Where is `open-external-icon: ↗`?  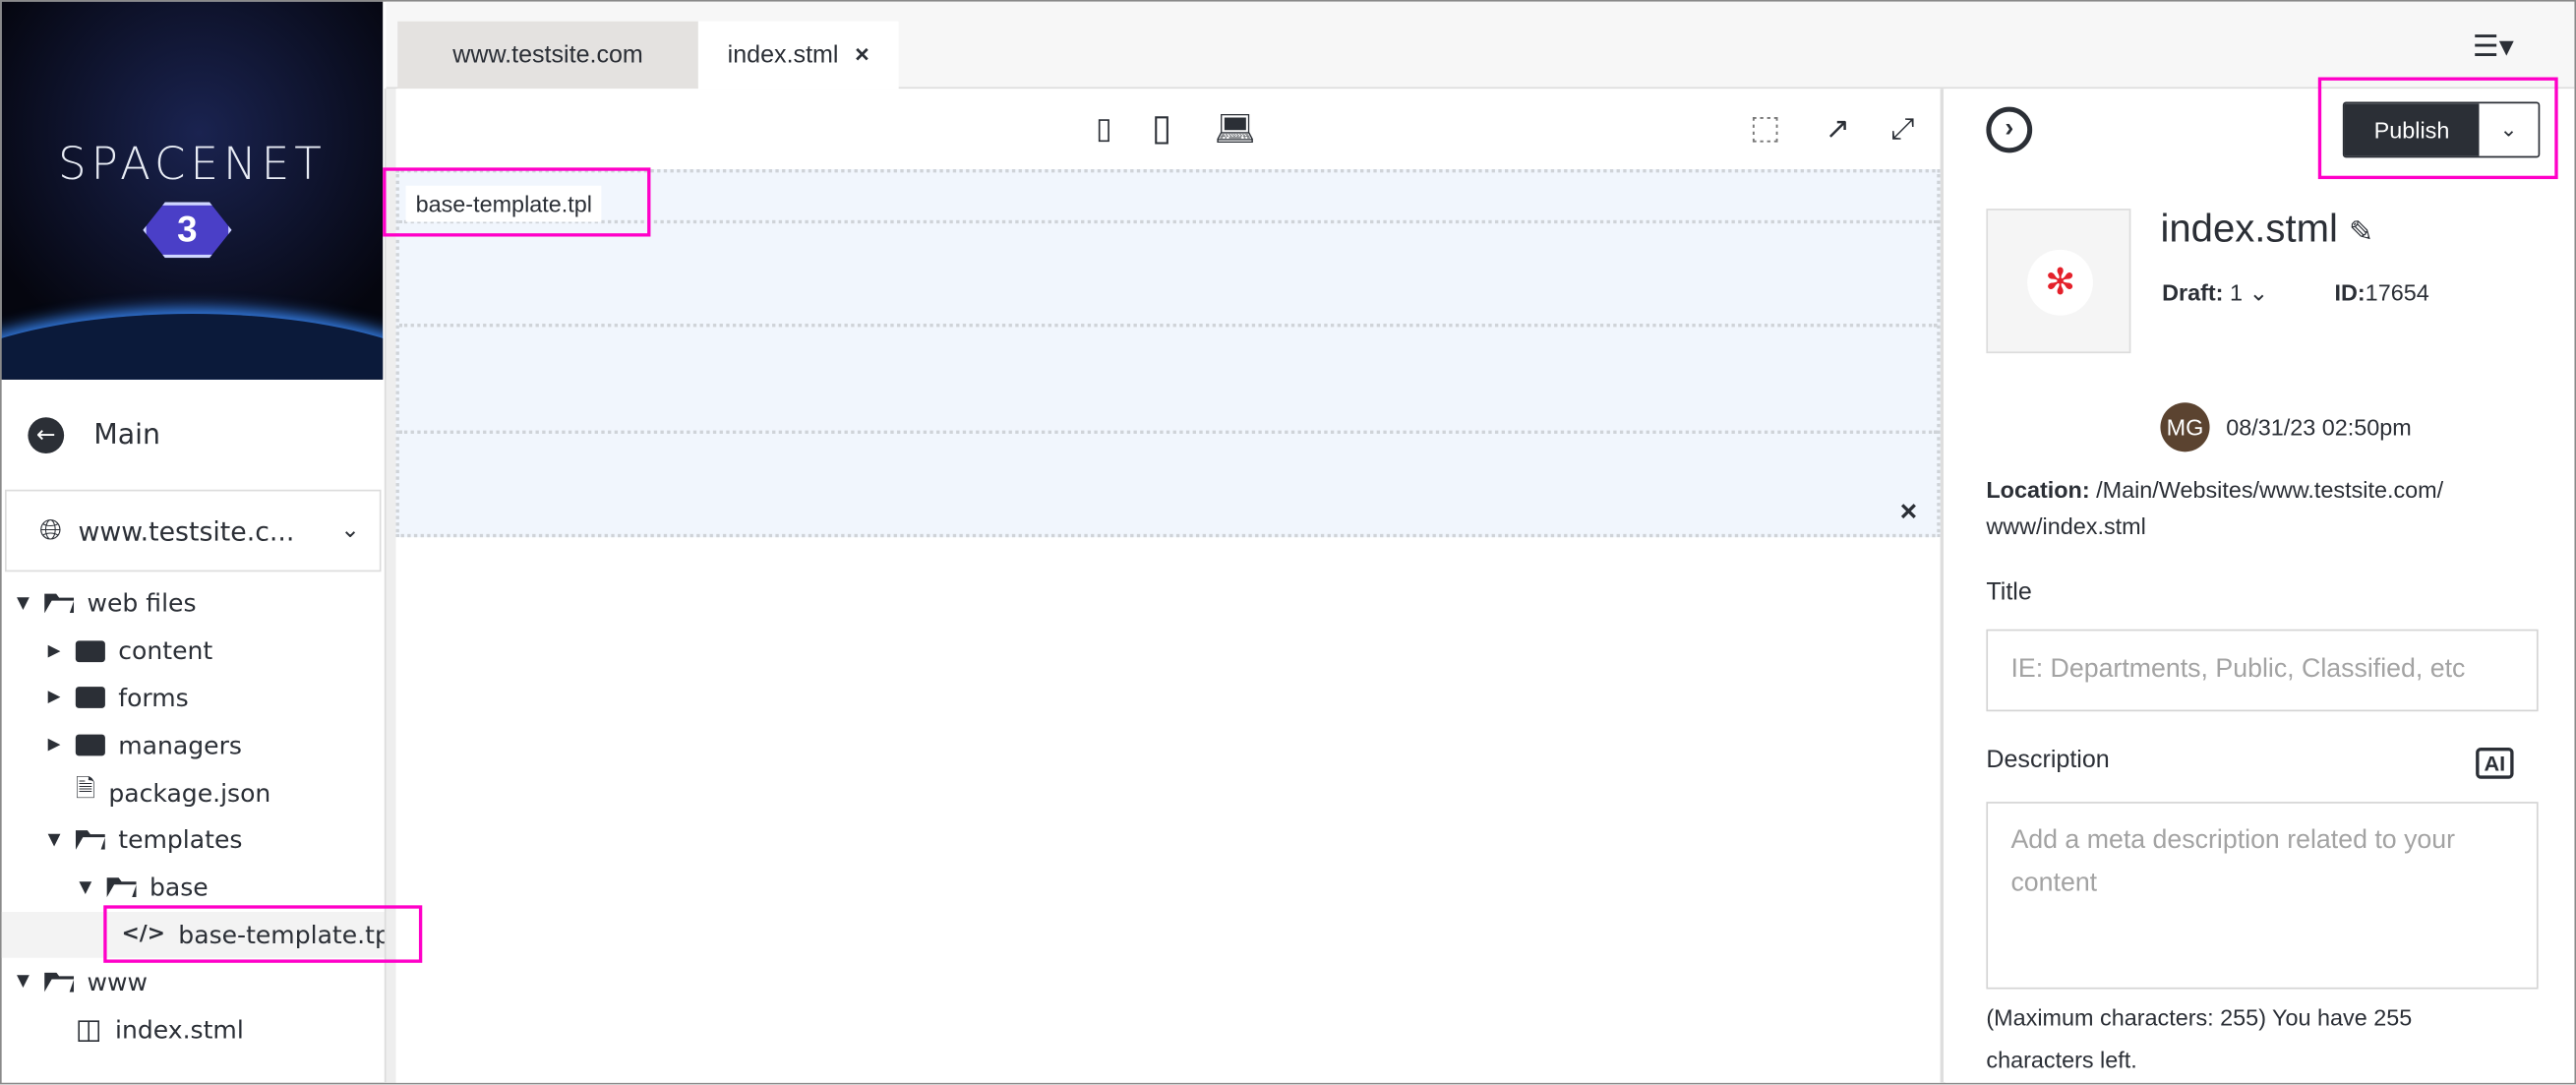
open-external-icon: ↗ is located at coordinates (1838, 129).